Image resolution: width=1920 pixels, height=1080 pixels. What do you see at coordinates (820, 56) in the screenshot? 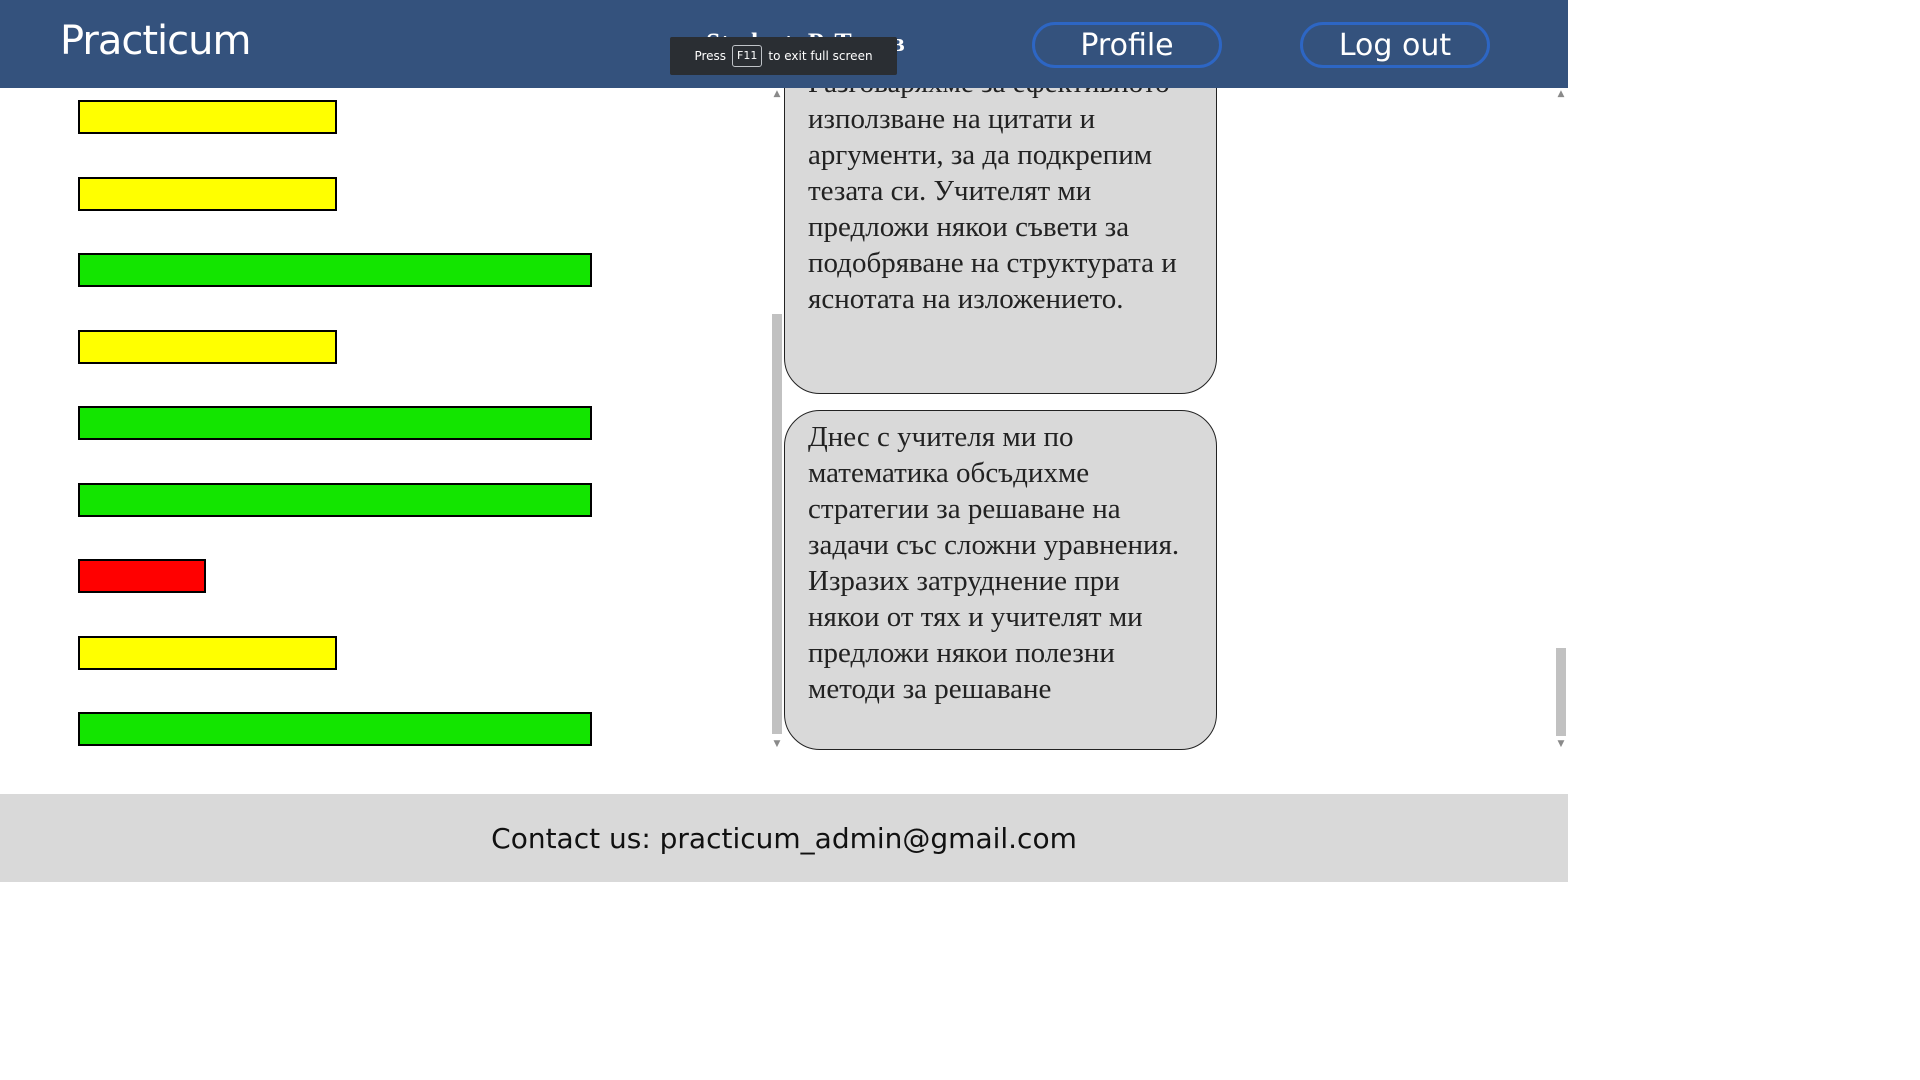
I see `fullscreen-notice-suffix: to exit full screen` at bounding box center [820, 56].